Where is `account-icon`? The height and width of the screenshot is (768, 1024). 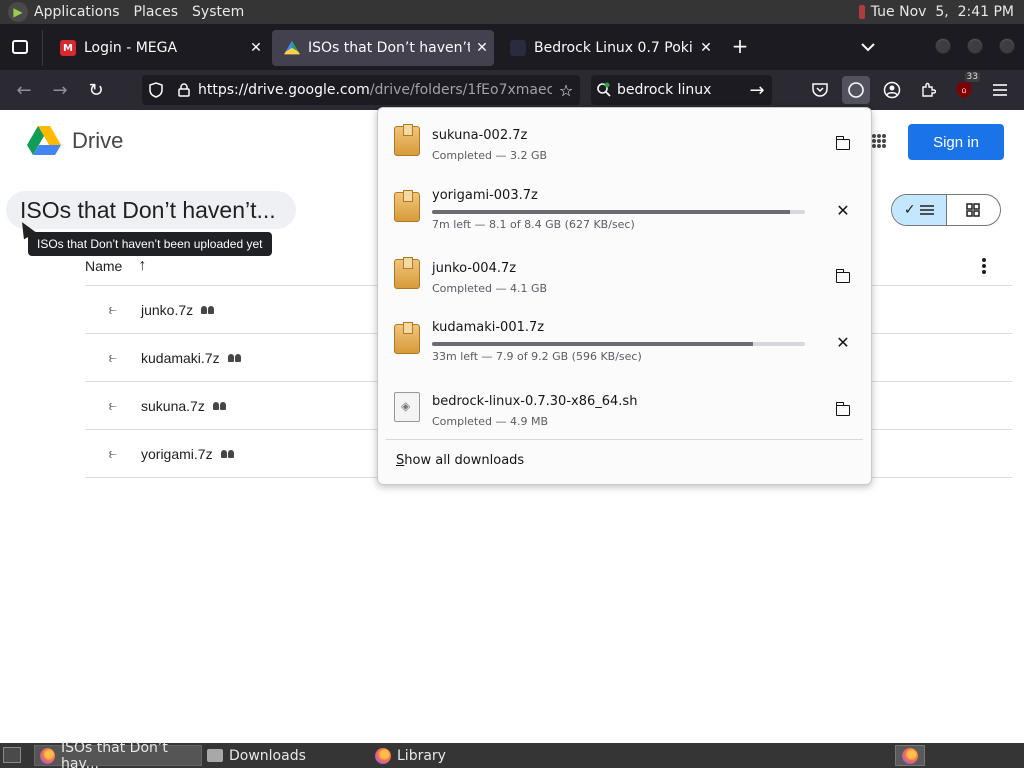 account-icon is located at coordinates (892, 90).